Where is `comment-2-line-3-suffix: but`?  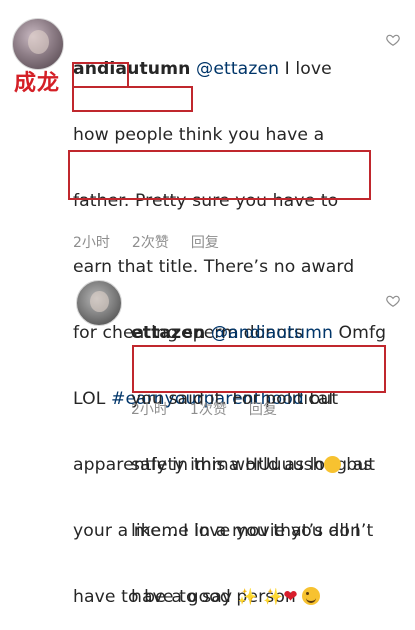
comment-2-line-3-suffix: but is located at coordinates (358, 465).